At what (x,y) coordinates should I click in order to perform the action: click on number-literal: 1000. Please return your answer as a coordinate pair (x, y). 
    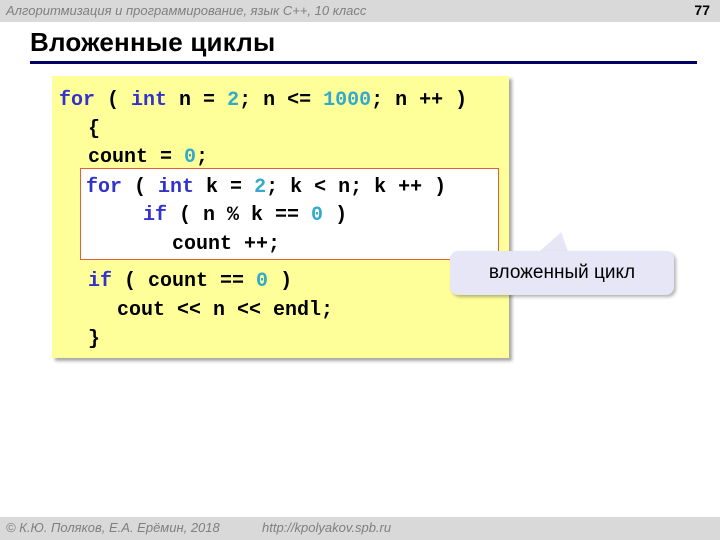
    Looking at the image, I should click on (347, 100).